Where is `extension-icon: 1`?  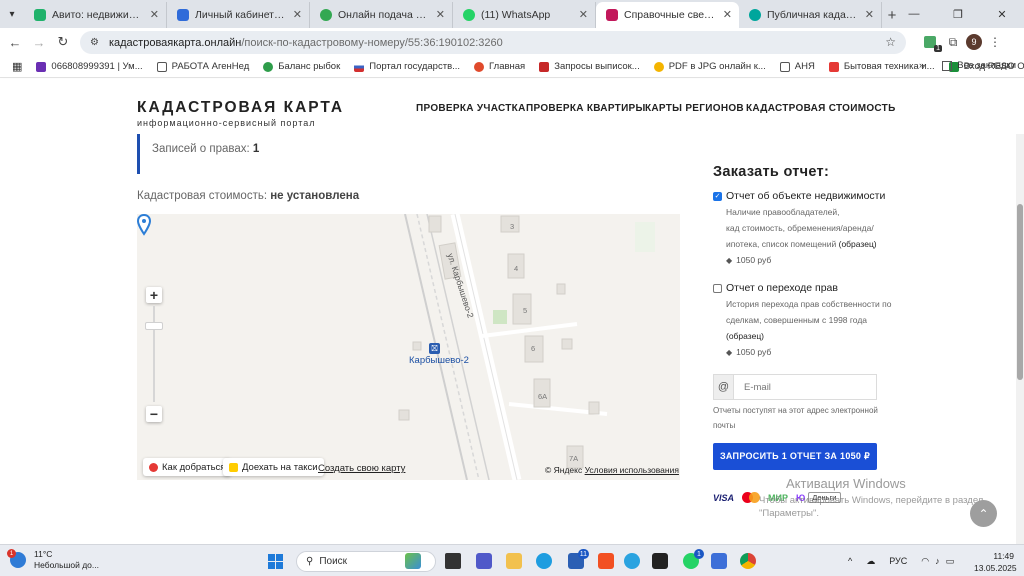
extension-icon: 1 is located at coordinates (931, 42).